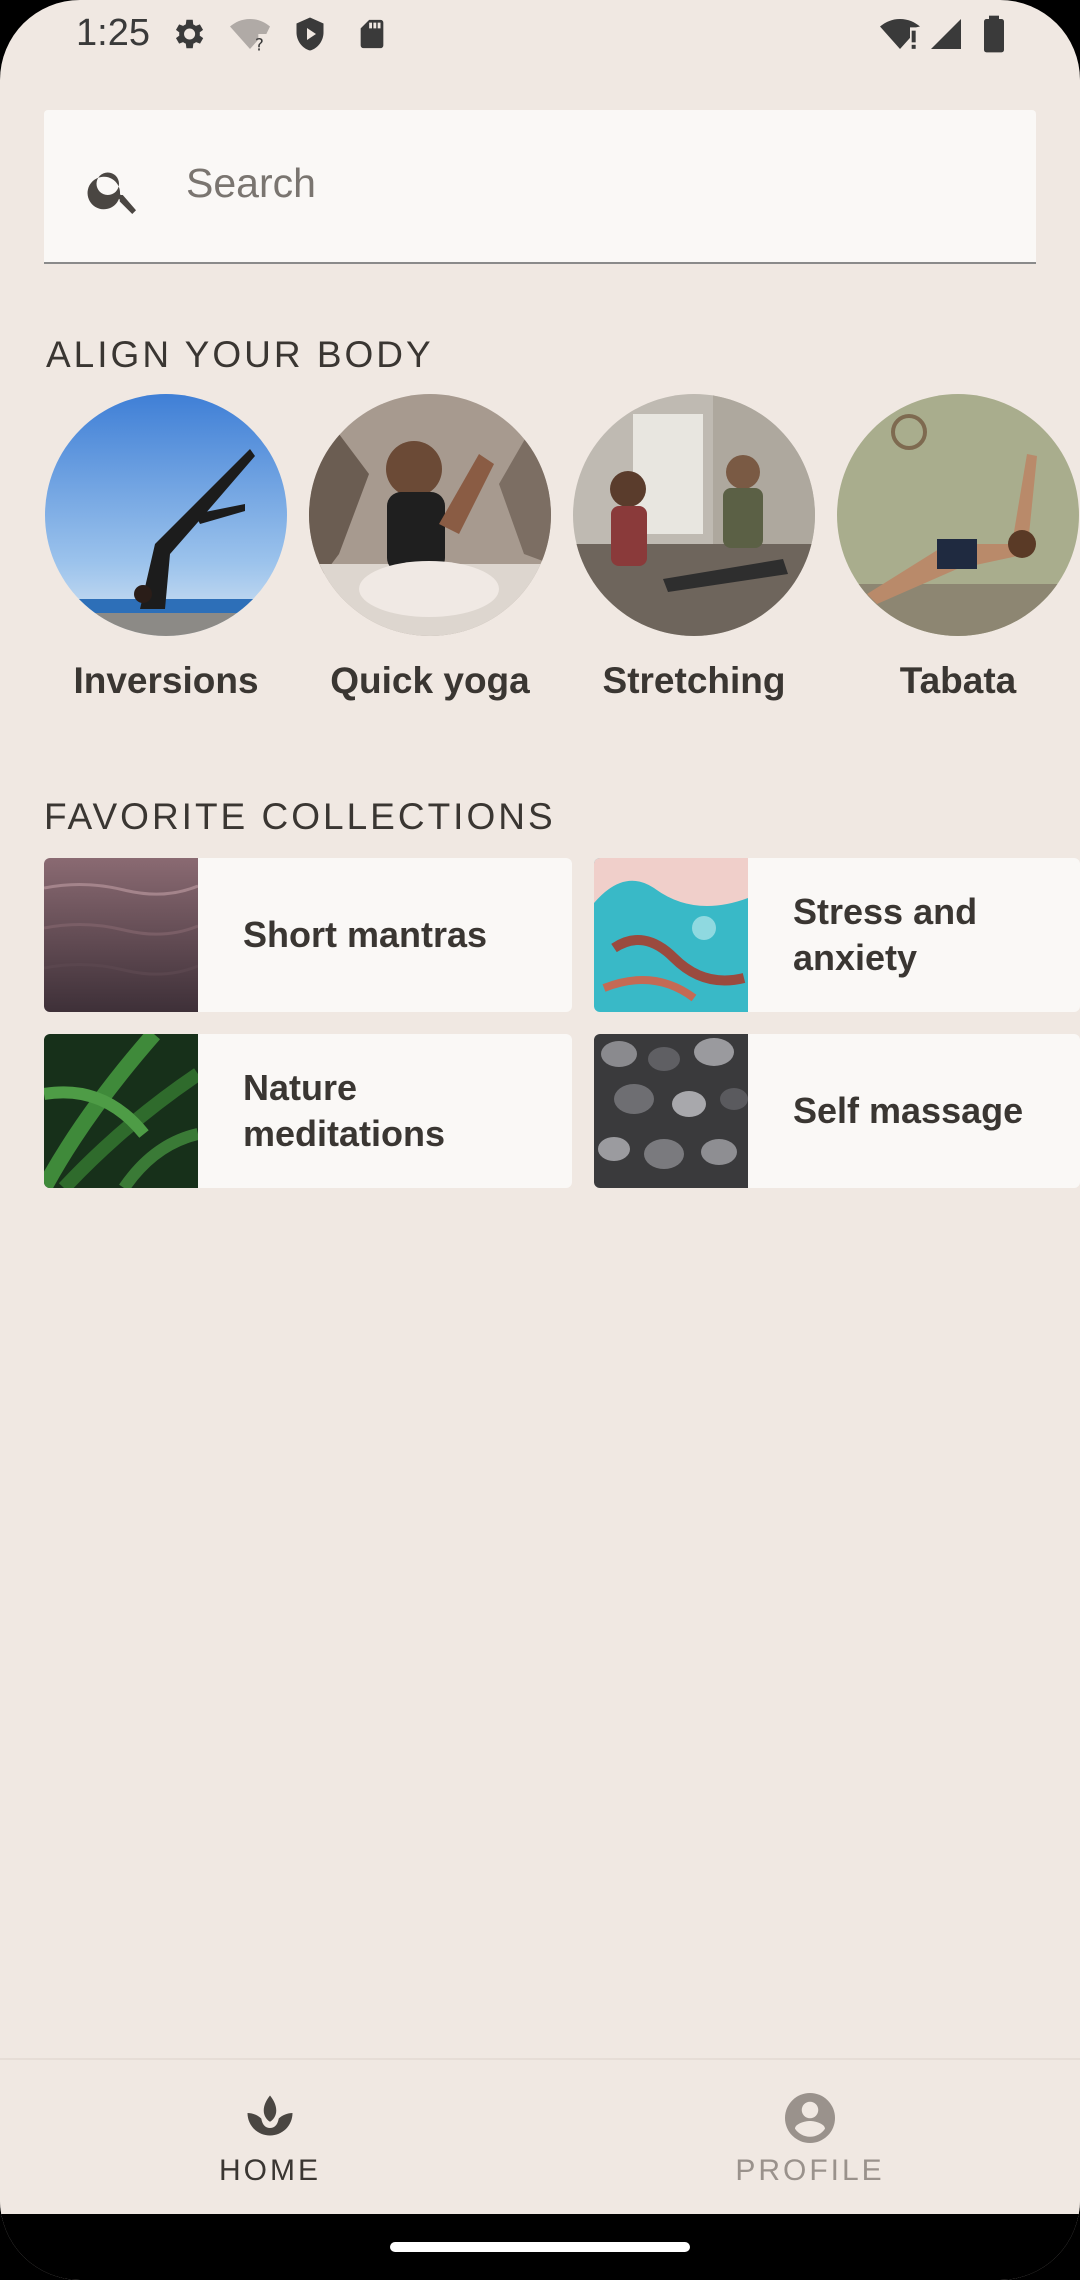  I want to click on gesture-bar, so click(540, 2247).